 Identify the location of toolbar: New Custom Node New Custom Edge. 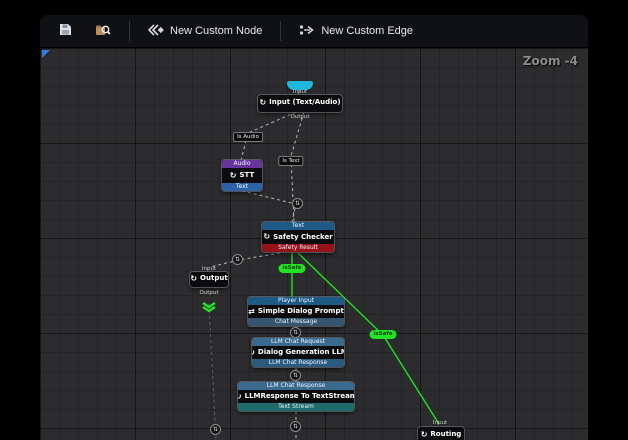
(314, 31).